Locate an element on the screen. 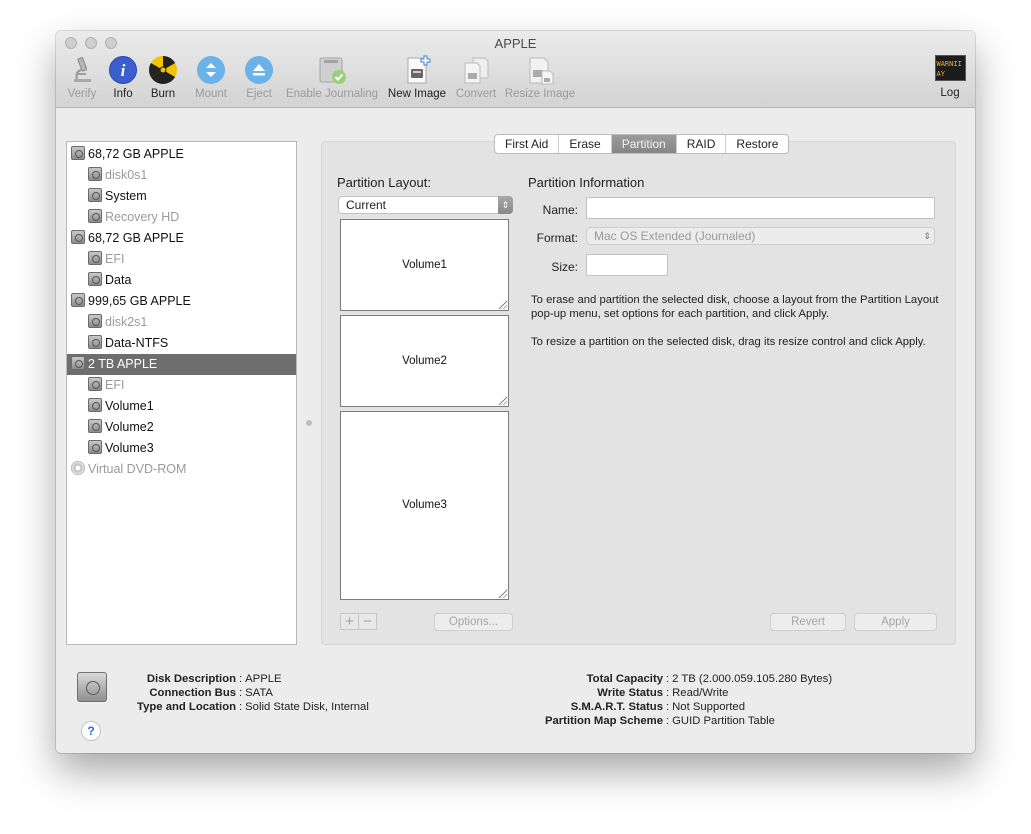  apply-button: Apply is located at coordinates (895, 622).